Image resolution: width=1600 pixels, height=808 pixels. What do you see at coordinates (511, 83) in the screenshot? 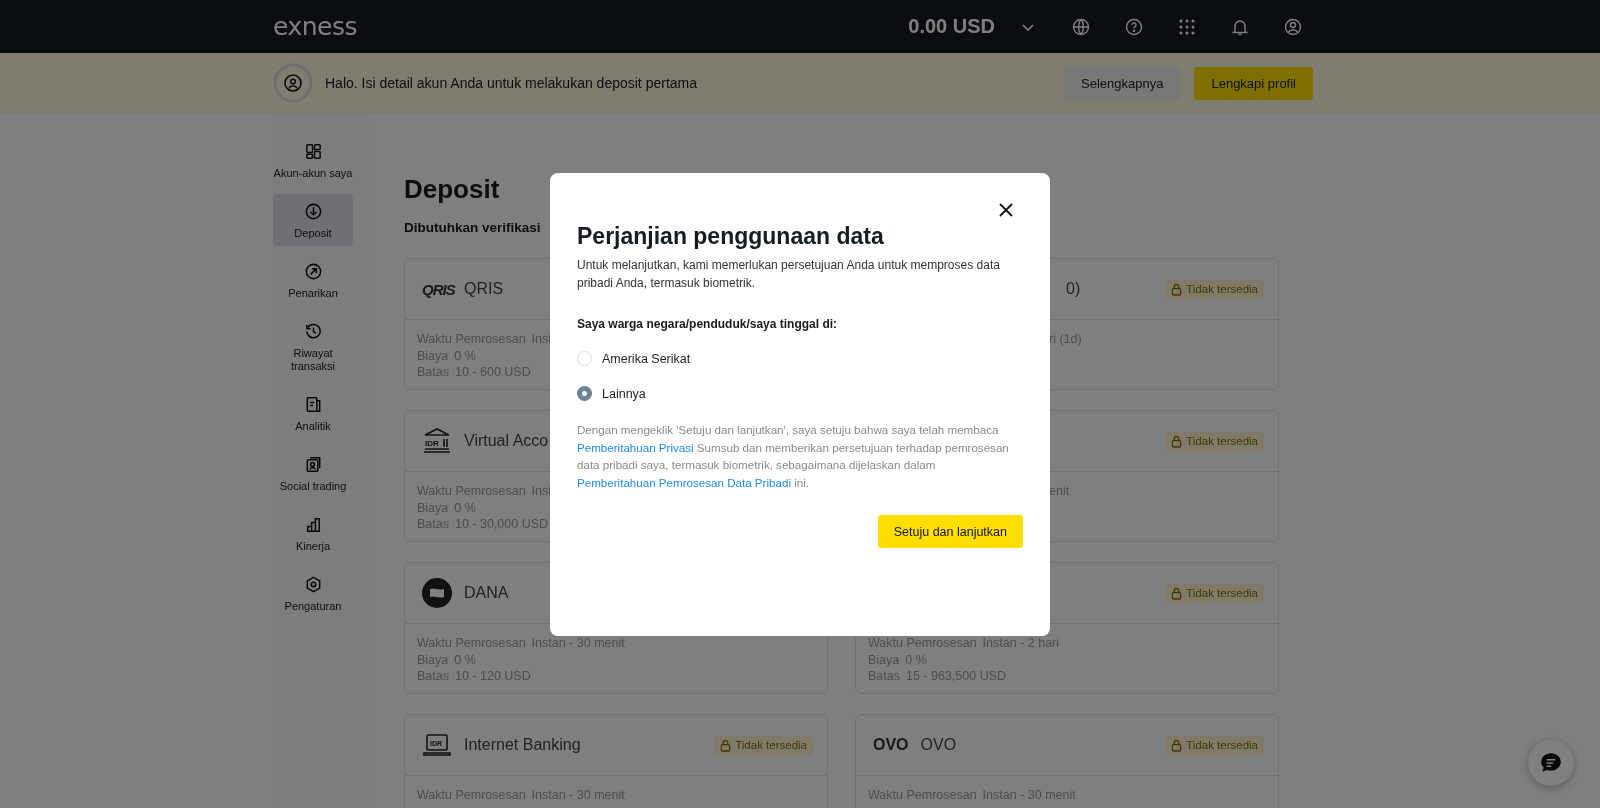
I see `banner-text: Halo. Isi detail akun Anda untuk melakukan deposit pertama` at bounding box center [511, 83].